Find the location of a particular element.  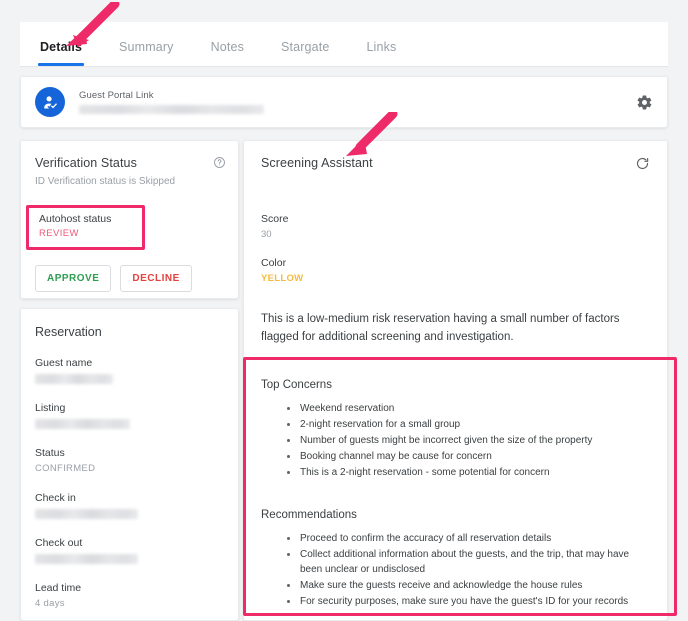

screening-assistant-header: Screening Assistant is located at coordinates (455, 163).